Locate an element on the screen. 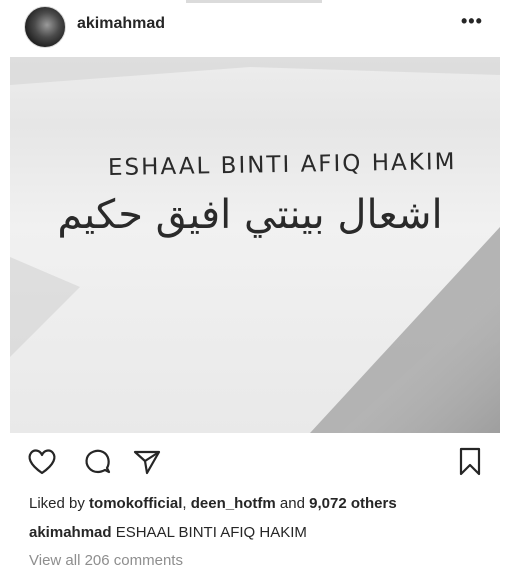 Image resolution: width=521 pixels, height=573 pixels. post-caption: akimahmad ESHAAL BINTI AFIQ HAKIM is located at coordinates (168, 532).